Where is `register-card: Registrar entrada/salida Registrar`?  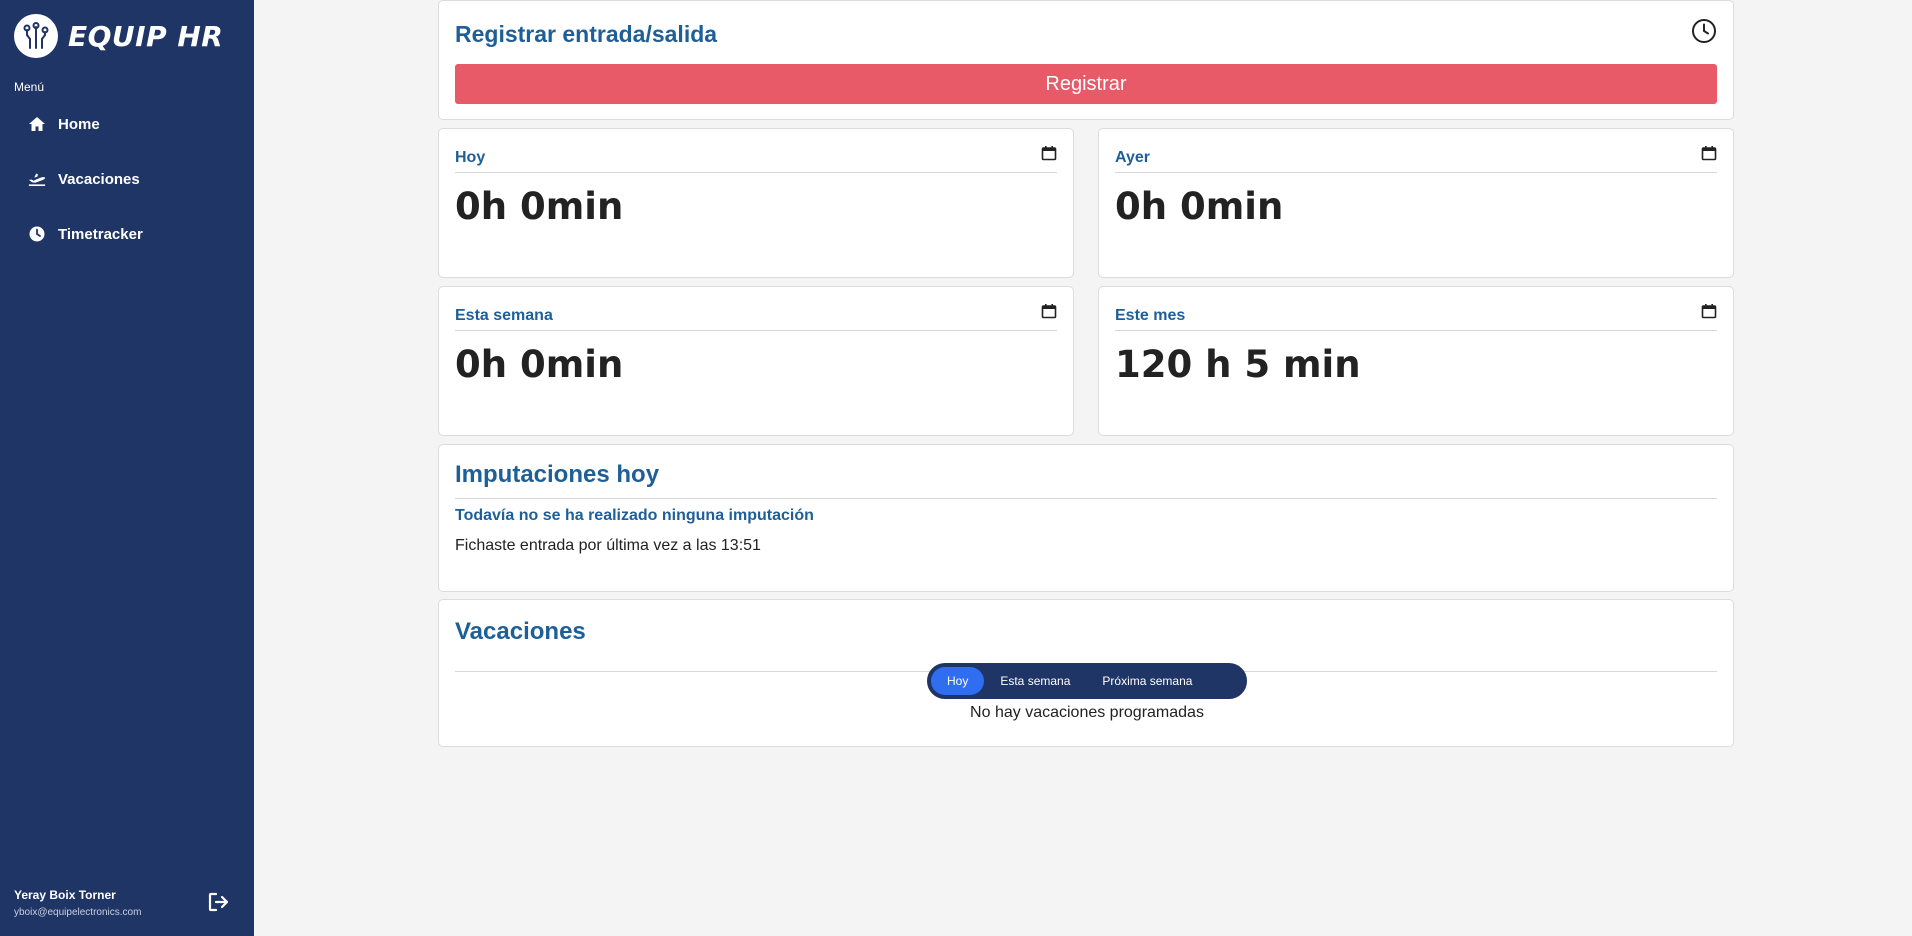
register-card: Registrar entrada/salida Registrar is located at coordinates (1086, 60).